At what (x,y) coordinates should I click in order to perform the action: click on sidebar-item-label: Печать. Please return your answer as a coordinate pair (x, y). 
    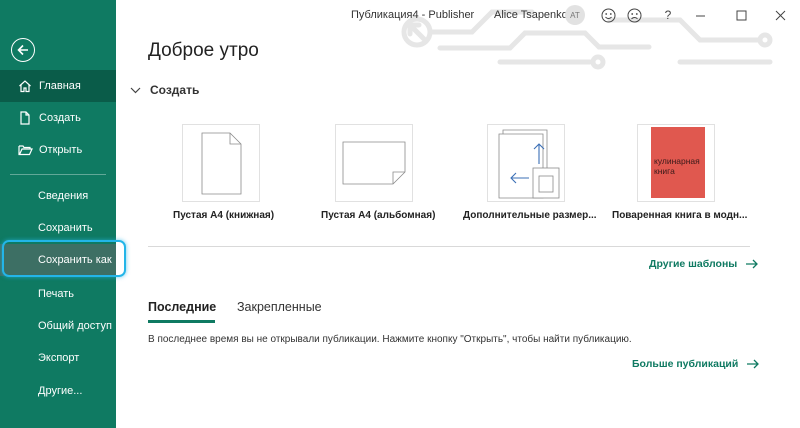
    Looking at the image, I should click on (56, 294).